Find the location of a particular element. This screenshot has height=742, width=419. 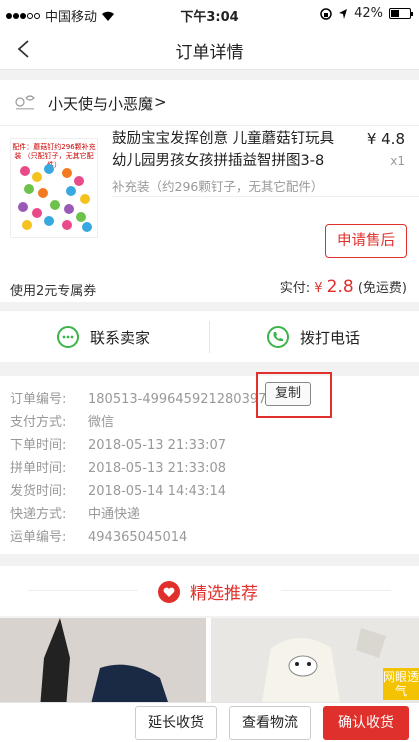

shop-name: 小天使与小恶魔 is located at coordinates (100, 103).